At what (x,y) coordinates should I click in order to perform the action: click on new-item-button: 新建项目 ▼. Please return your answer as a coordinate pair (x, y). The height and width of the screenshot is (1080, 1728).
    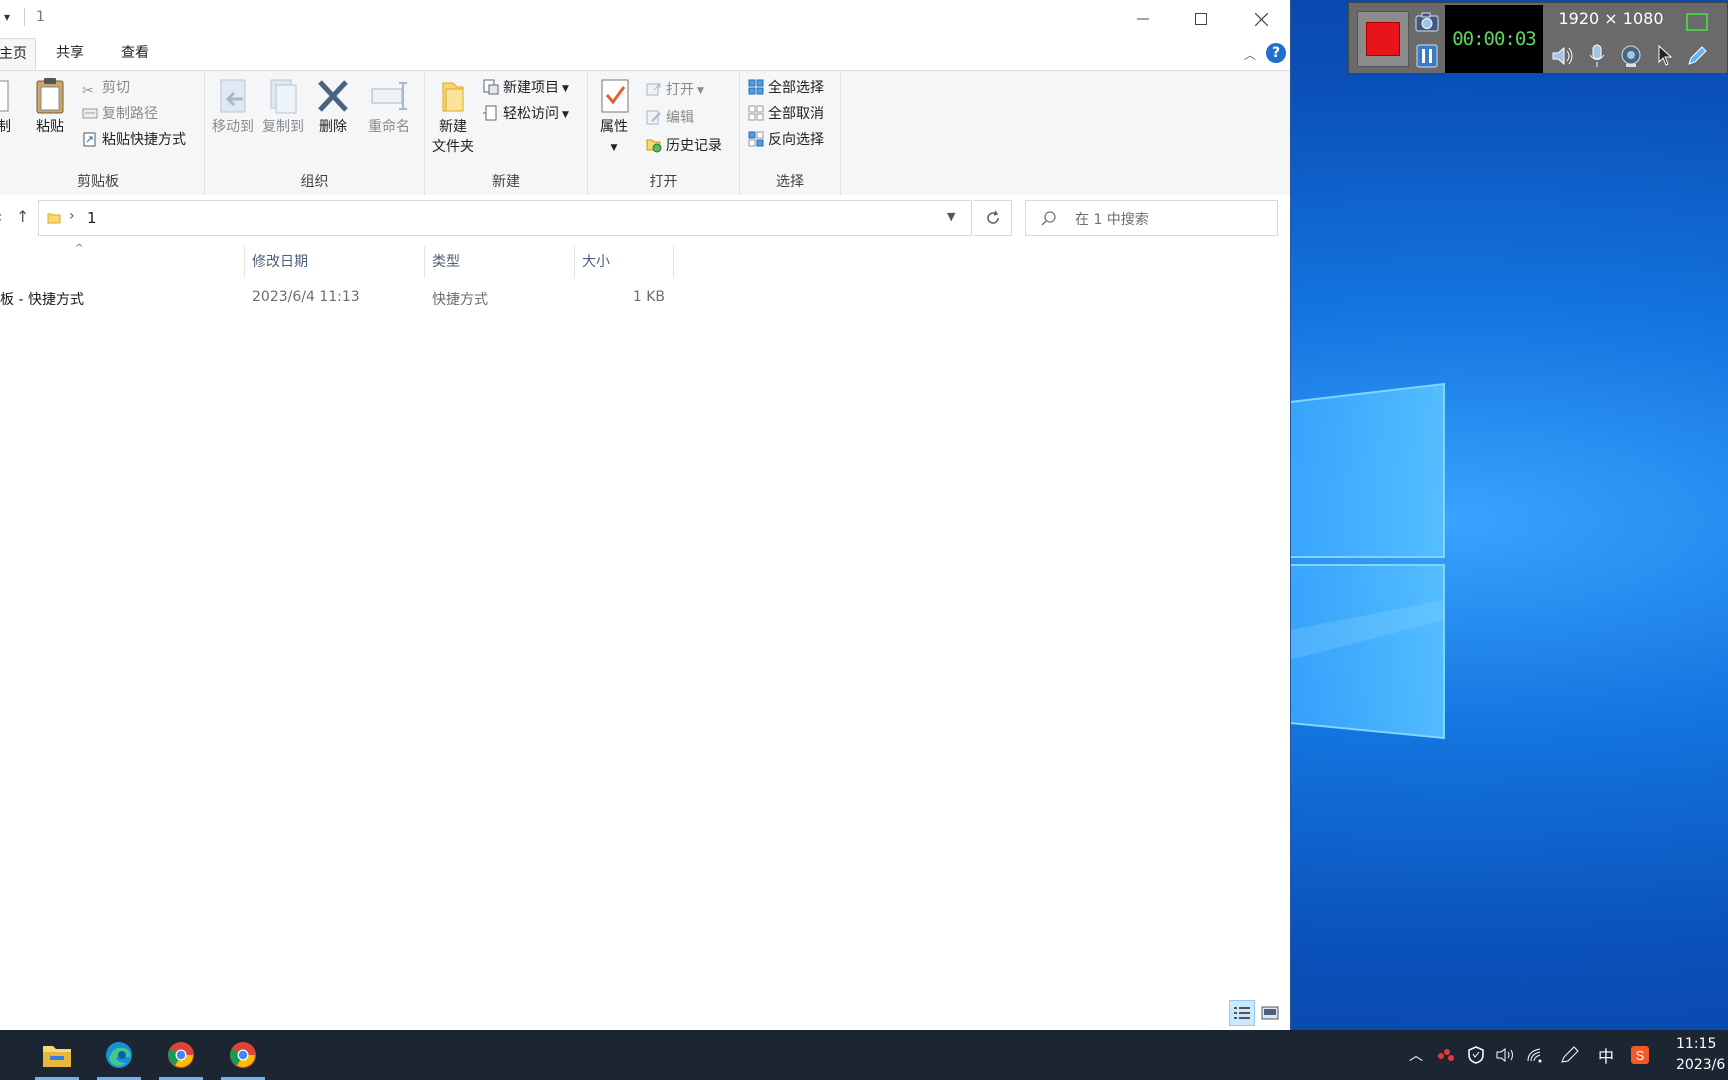
    Looking at the image, I should click on (526, 88).